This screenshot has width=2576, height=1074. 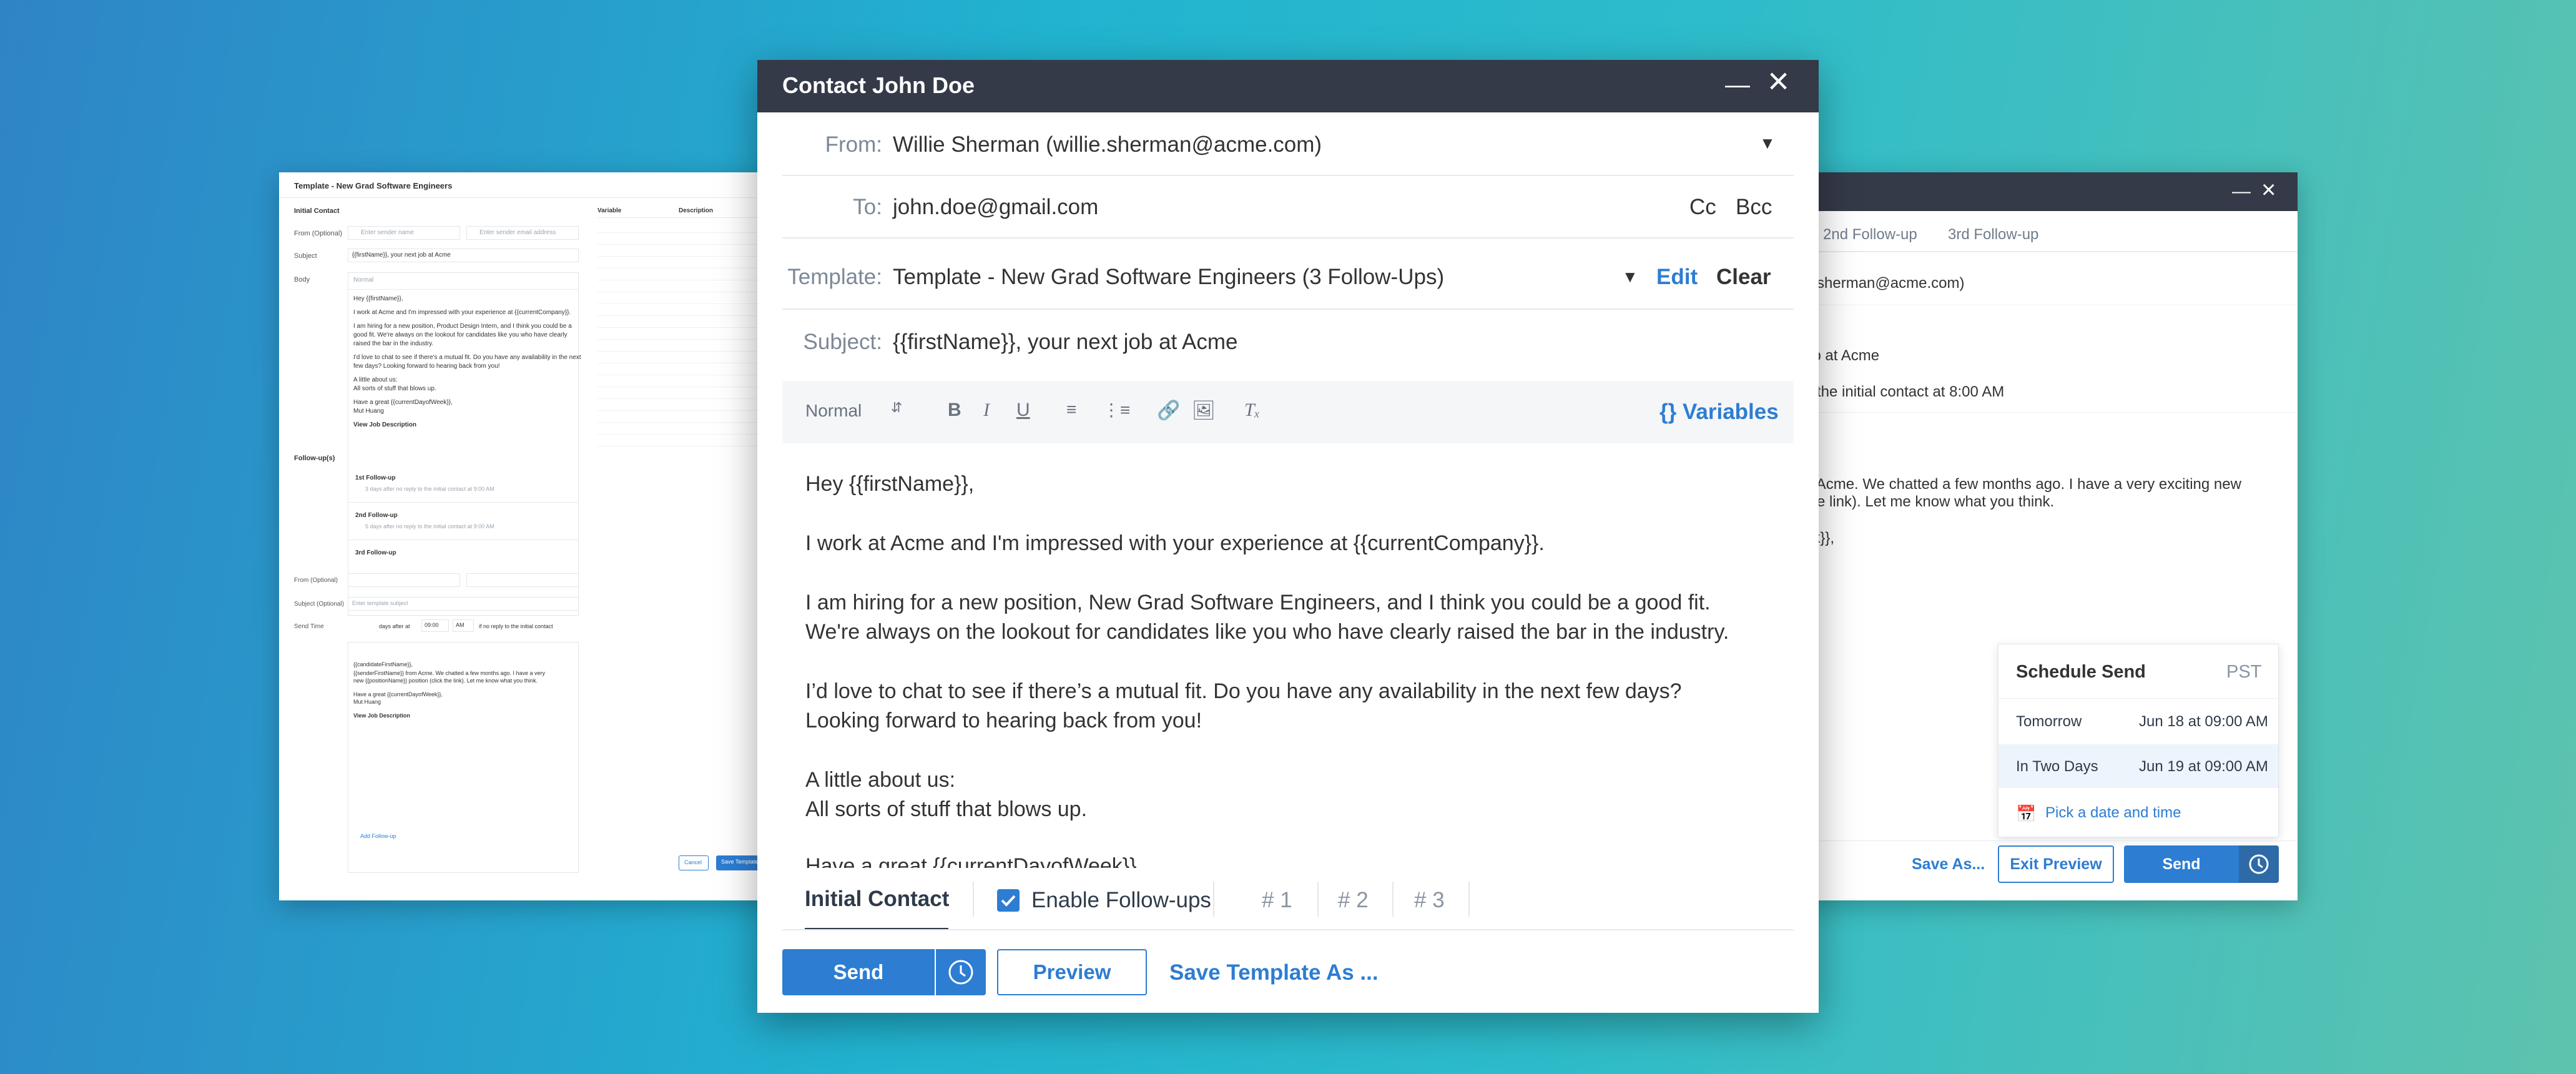 What do you see at coordinates (319, 604) in the screenshot?
I see `subject-optional-label: Subject (Optional)` at bounding box center [319, 604].